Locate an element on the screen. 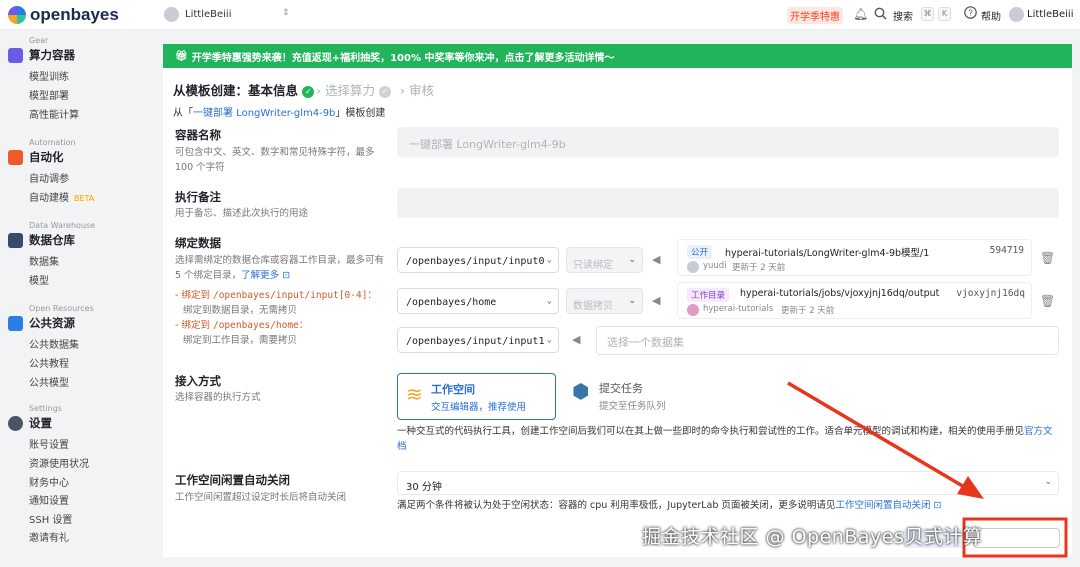  idle-timeout-select: 30 分钟 ⌄ is located at coordinates (728, 483).